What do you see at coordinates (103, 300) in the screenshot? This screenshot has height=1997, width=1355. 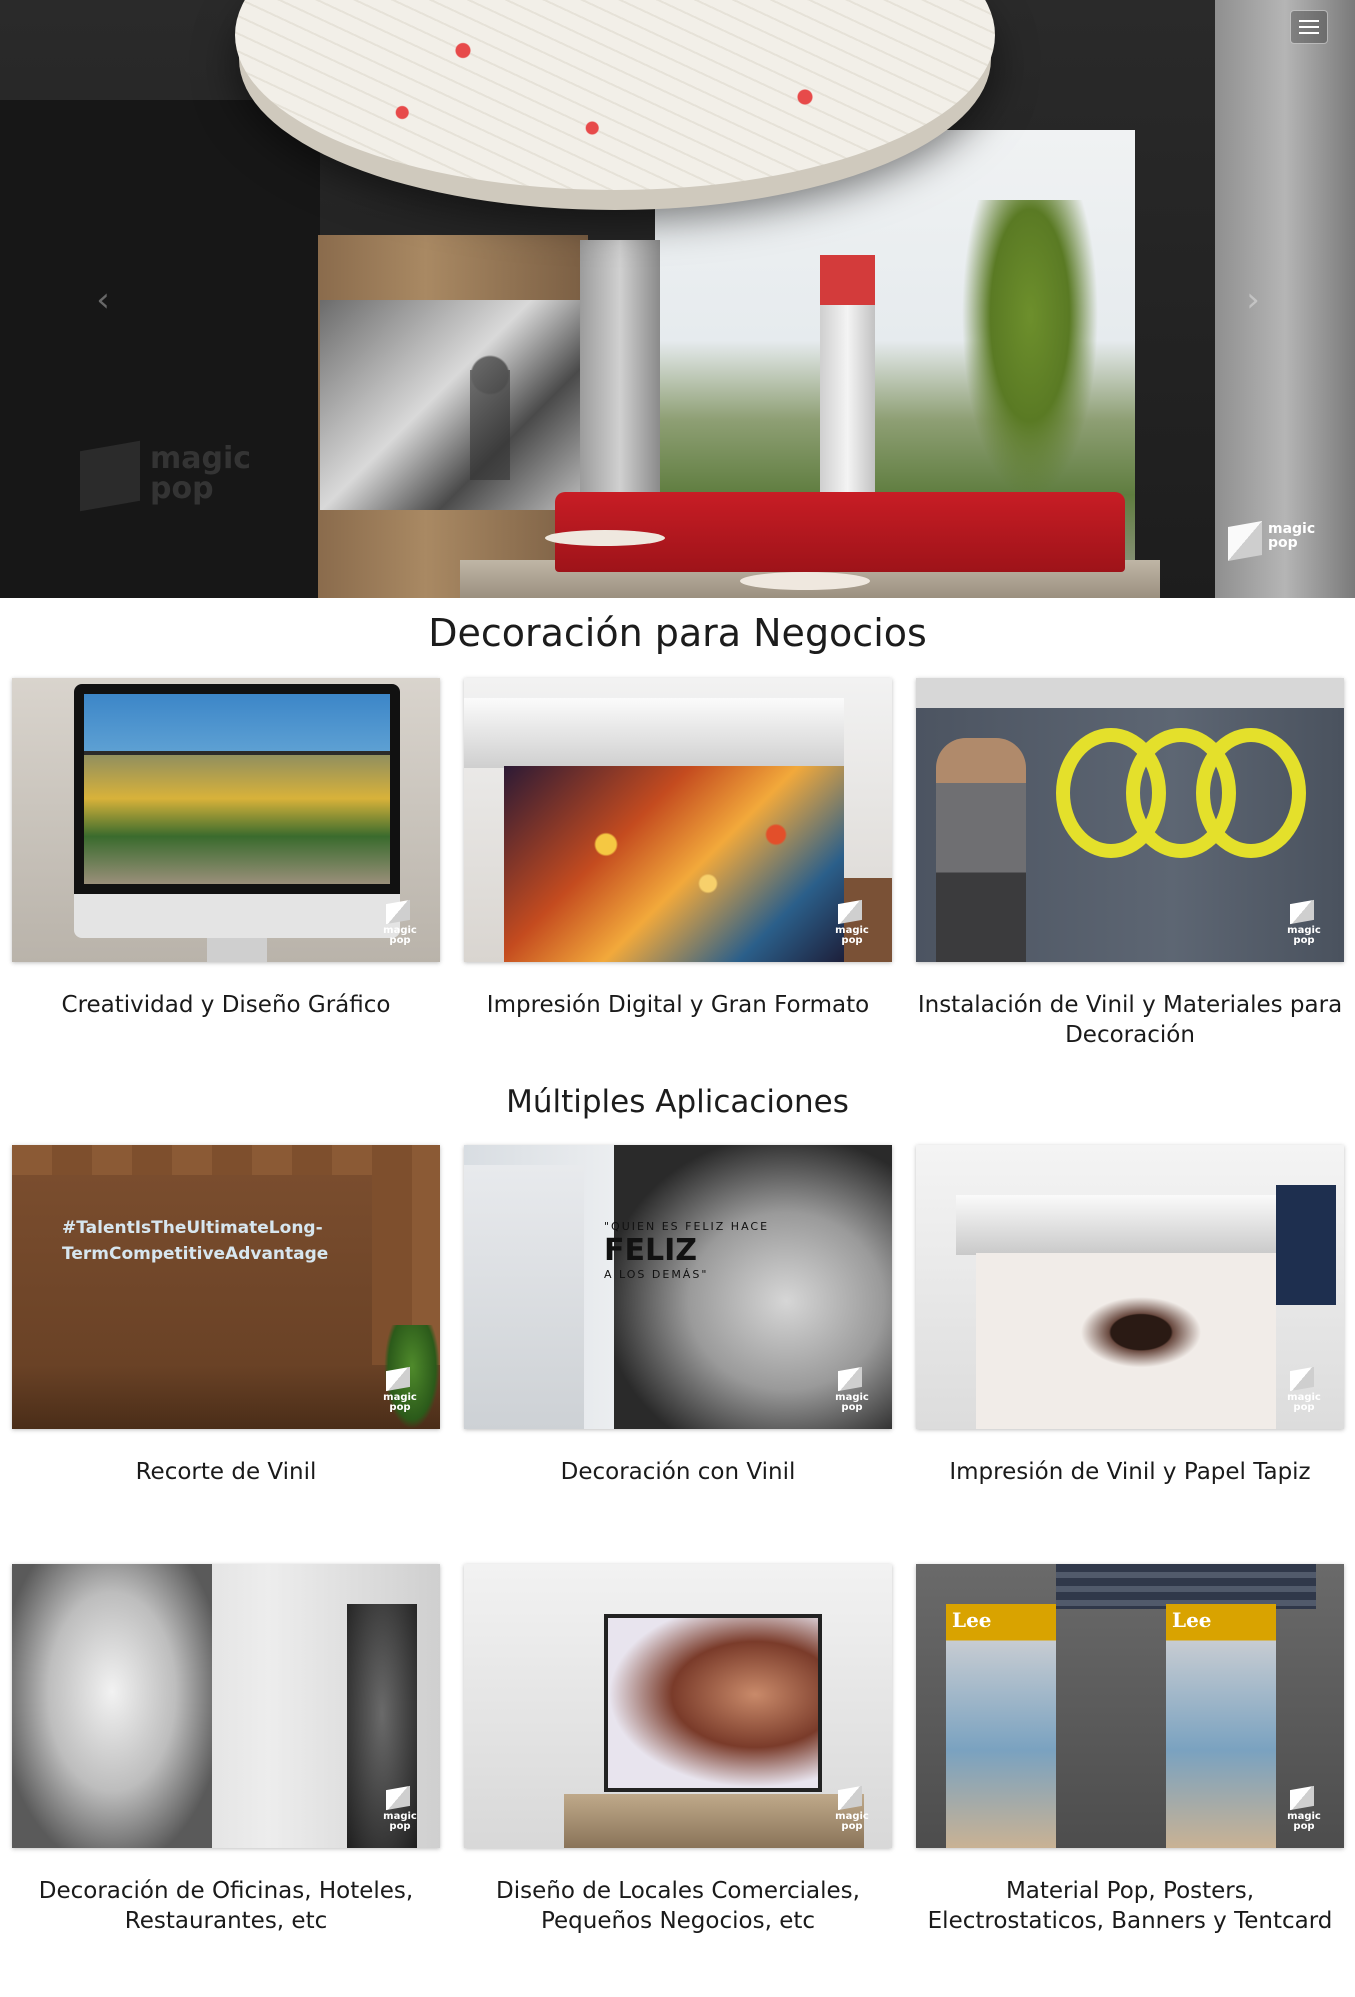 I see `carousel-prev-arrow-icon: ‹` at bounding box center [103, 300].